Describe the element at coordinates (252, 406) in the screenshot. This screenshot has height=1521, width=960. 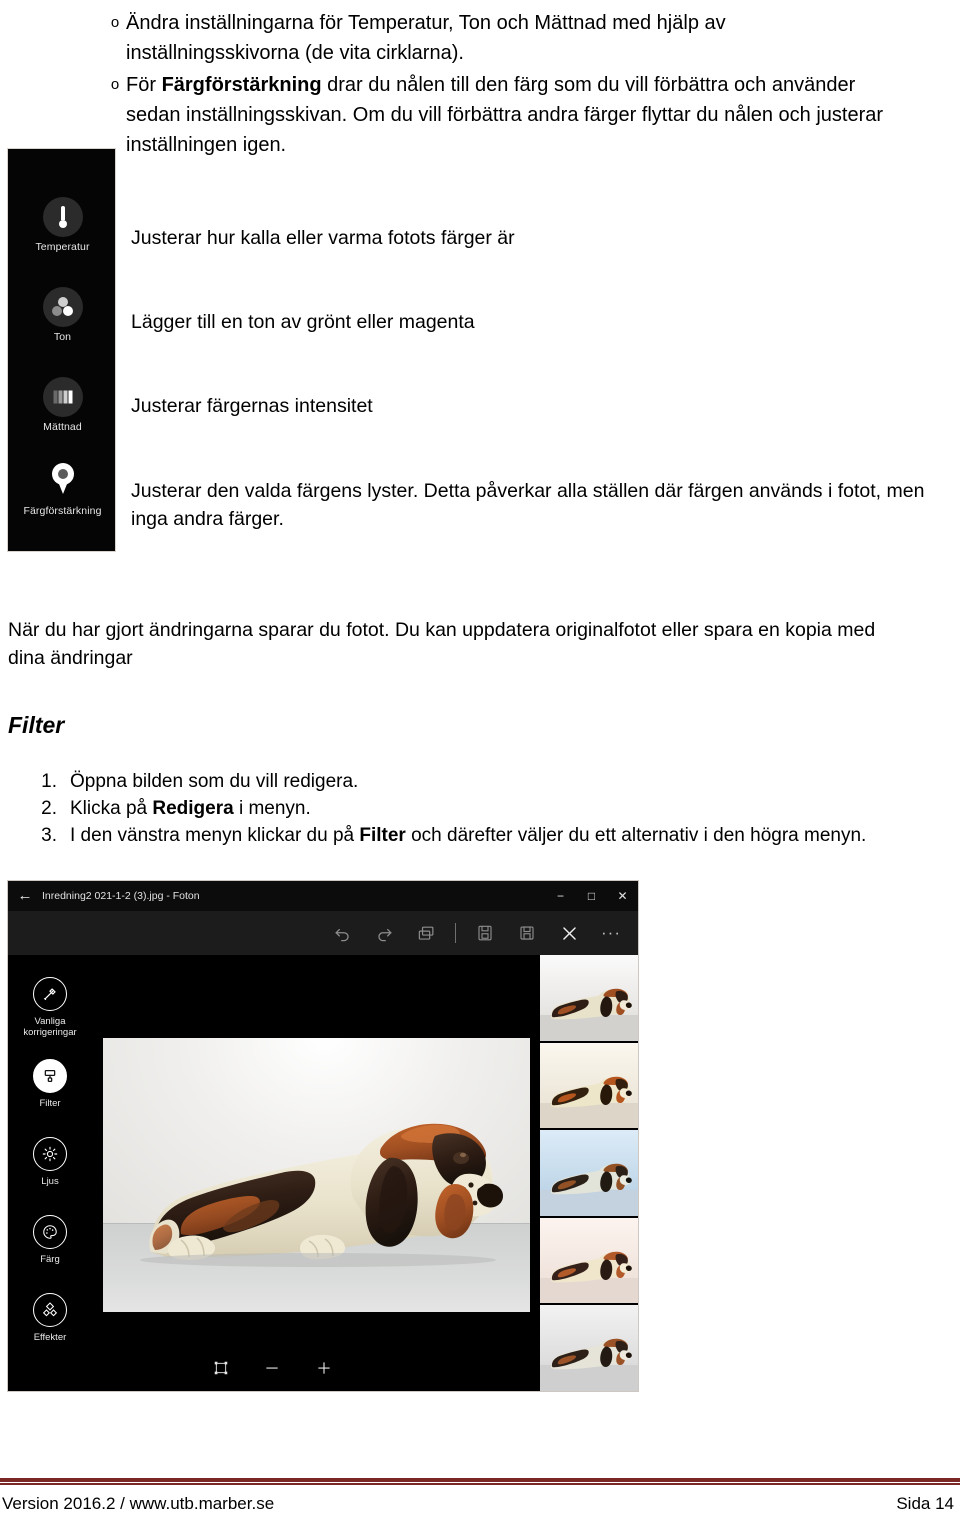
I see `description-mattnad: Justerar färgernas intensitet` at that location.